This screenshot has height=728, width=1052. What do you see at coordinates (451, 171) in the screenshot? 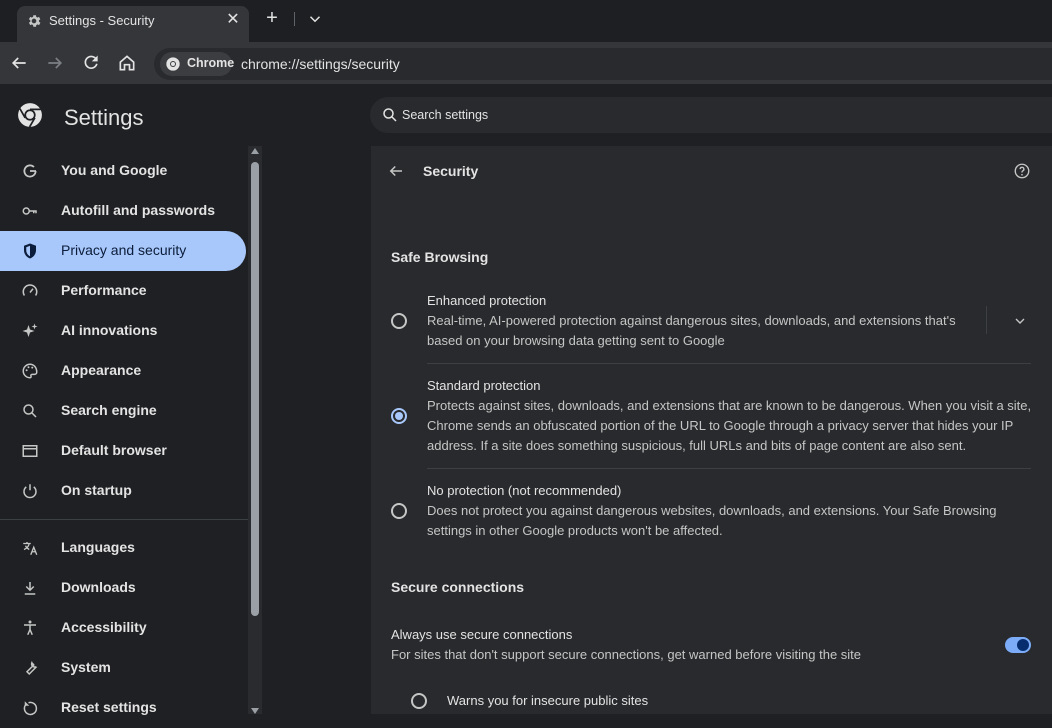
I see `security-title: Security` at bounding box center [451, 171].